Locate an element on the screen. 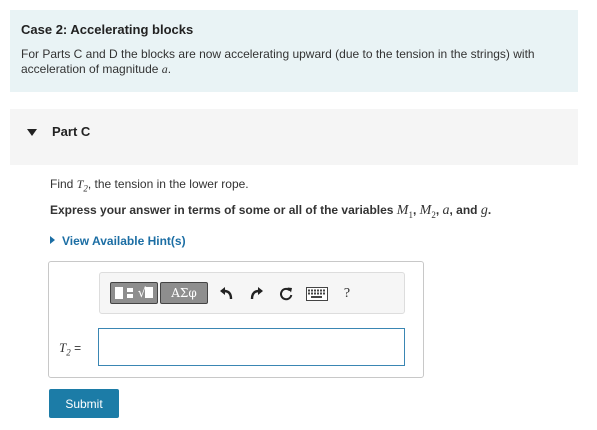 Image resolution: width=597 pixels, height=430 pixels. undo-icon is located at coordinates (226, 294).